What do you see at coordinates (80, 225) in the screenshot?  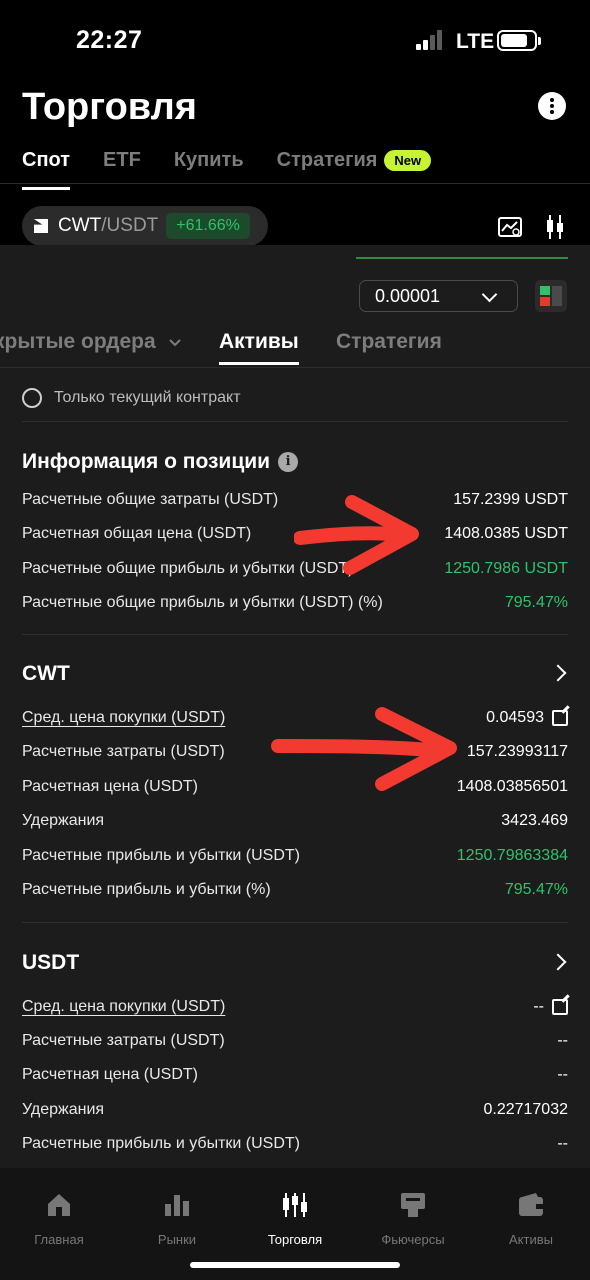 I see `pair-base: CWT` at bounding box center [80, 225].